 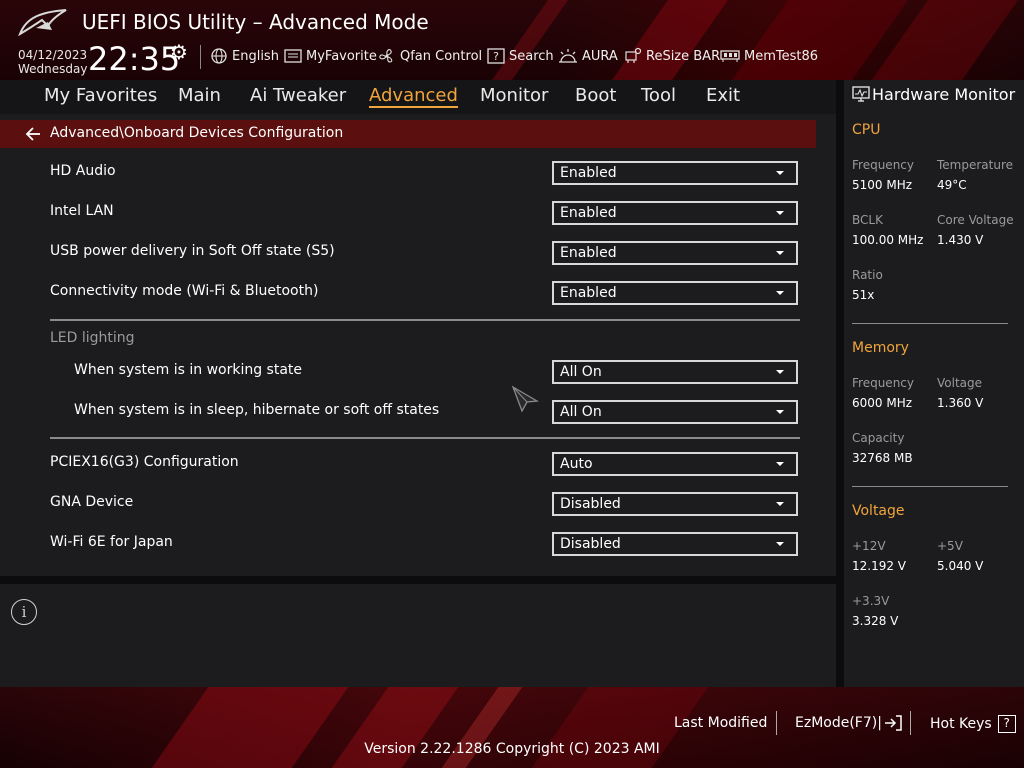 What do you see at coordinates (960, 240) in the screenshot?
I see `cpu-core-voltage-value: 1.430 V` at bounding box center [960, 240].